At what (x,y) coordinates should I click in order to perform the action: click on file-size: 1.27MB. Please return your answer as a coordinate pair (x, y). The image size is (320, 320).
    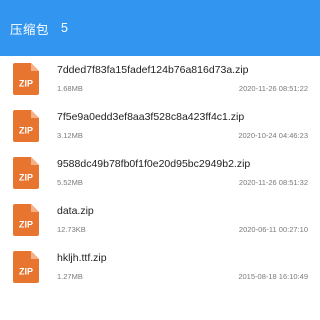
    Looking at the image, I should click on (70, 276).